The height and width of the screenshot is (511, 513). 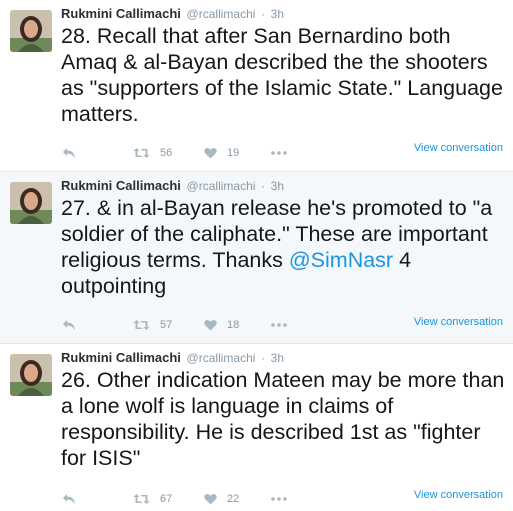 What do you see at coordinates (166, 325) in the screenshot?
I see `retweet-count: 57` at bounding box center [166, 325].